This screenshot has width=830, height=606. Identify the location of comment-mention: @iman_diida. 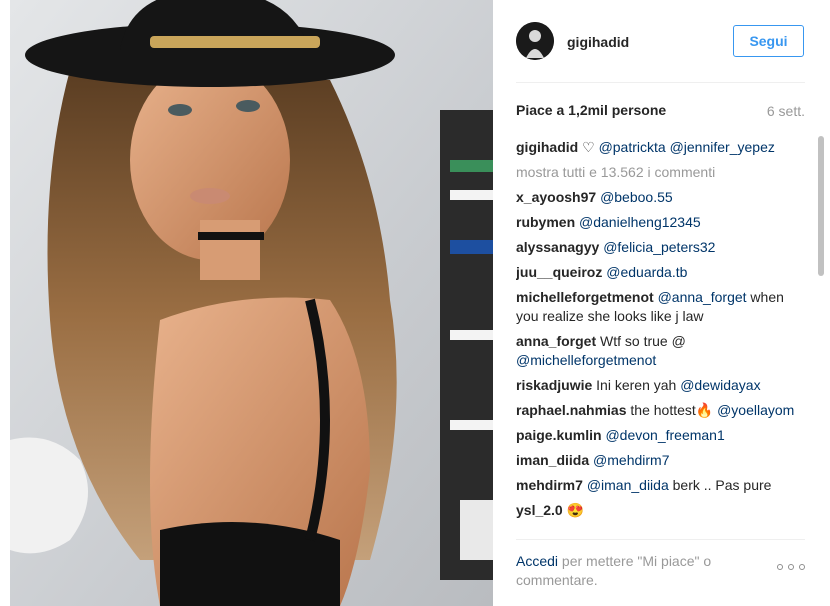
(628, 485).